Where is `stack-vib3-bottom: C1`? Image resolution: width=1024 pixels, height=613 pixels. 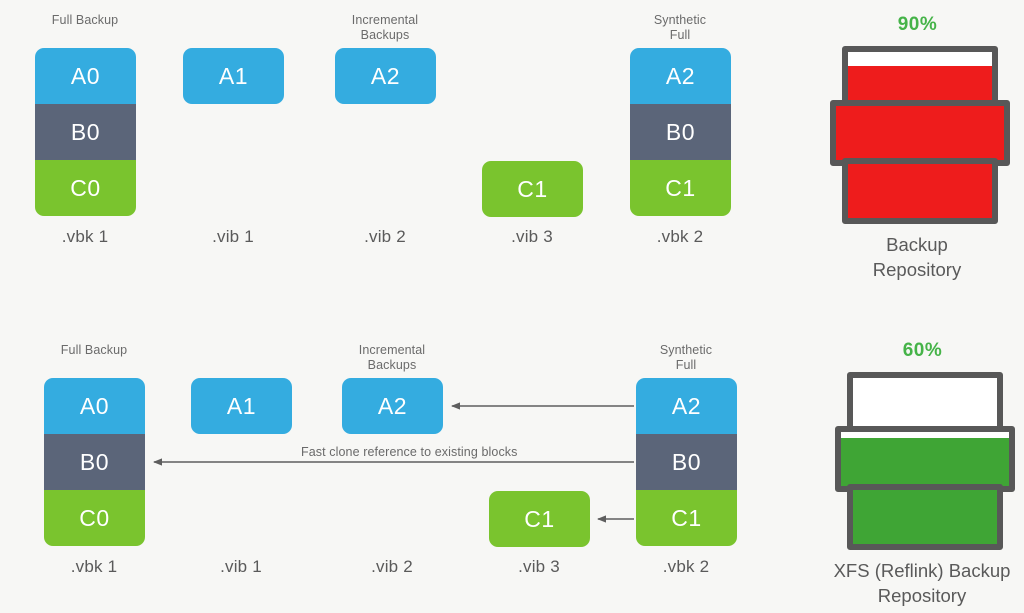
stack-vib3-bottom: C1 is located at coordinates (539, 519).